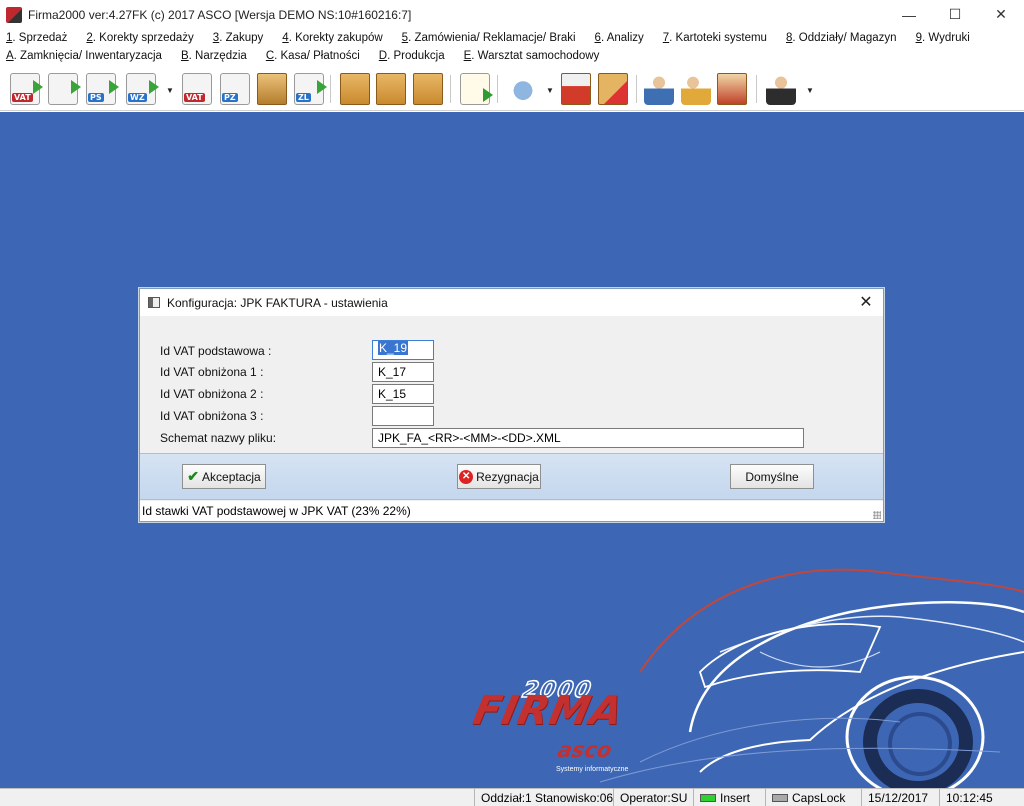 The height and width of the screenshot is (806, 1024). What do you see at coordinates (231, 476) in the screenshot?
I see `accept-label: Akceptacja` at bounding box center [231, 476].